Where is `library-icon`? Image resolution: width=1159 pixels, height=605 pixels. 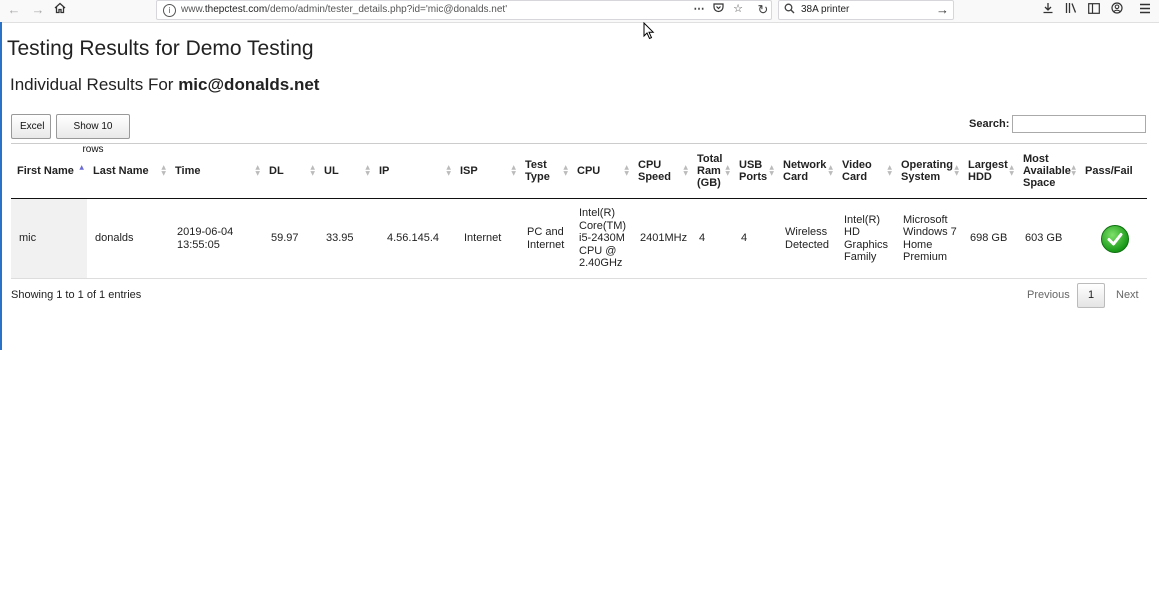 library-icon is located at coordinates (1071, 10).